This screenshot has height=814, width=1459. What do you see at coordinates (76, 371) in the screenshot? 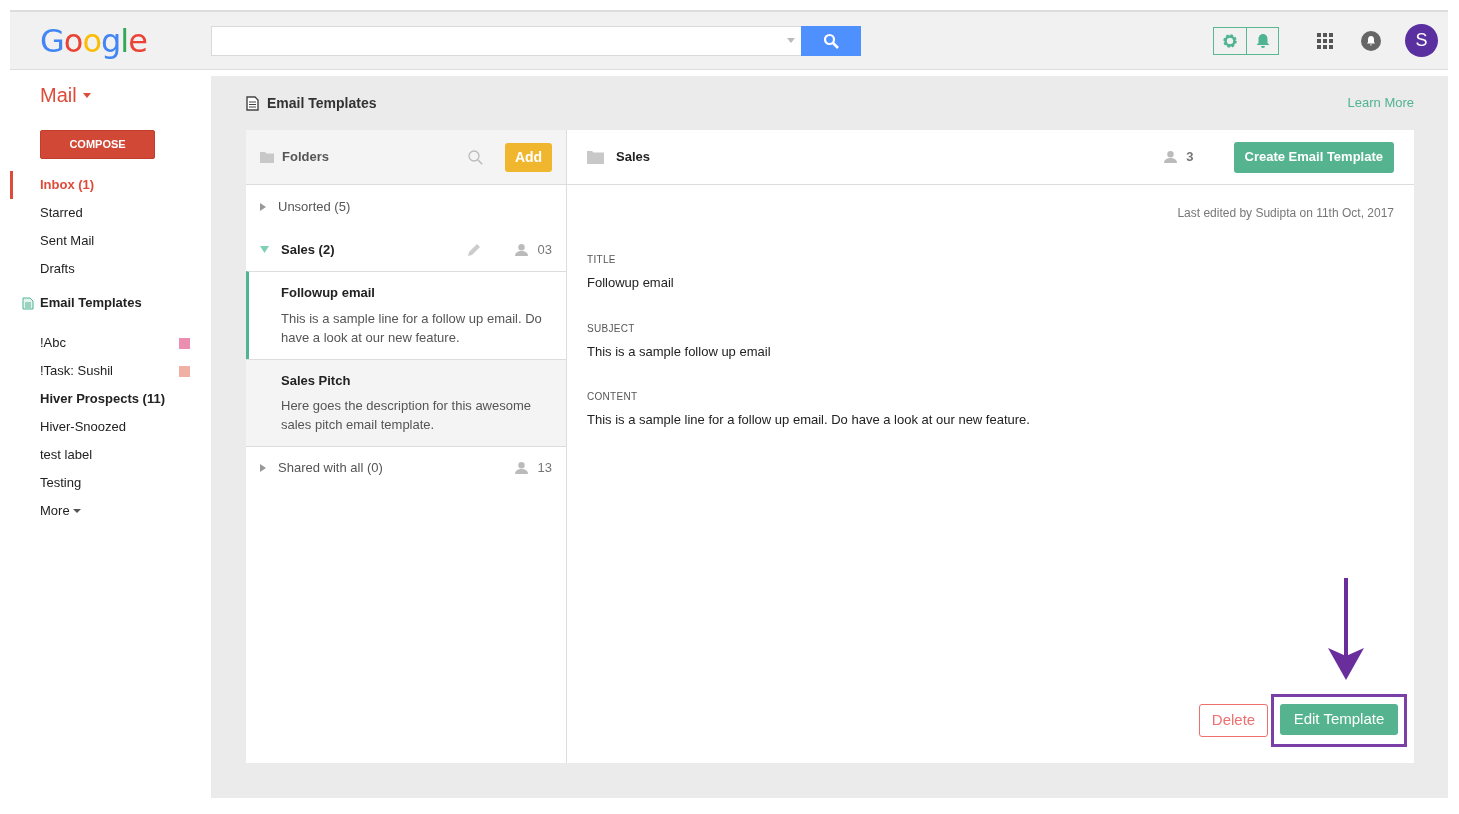
I see `label-item: !Task: Sushil` at bounding box center [76, 371].